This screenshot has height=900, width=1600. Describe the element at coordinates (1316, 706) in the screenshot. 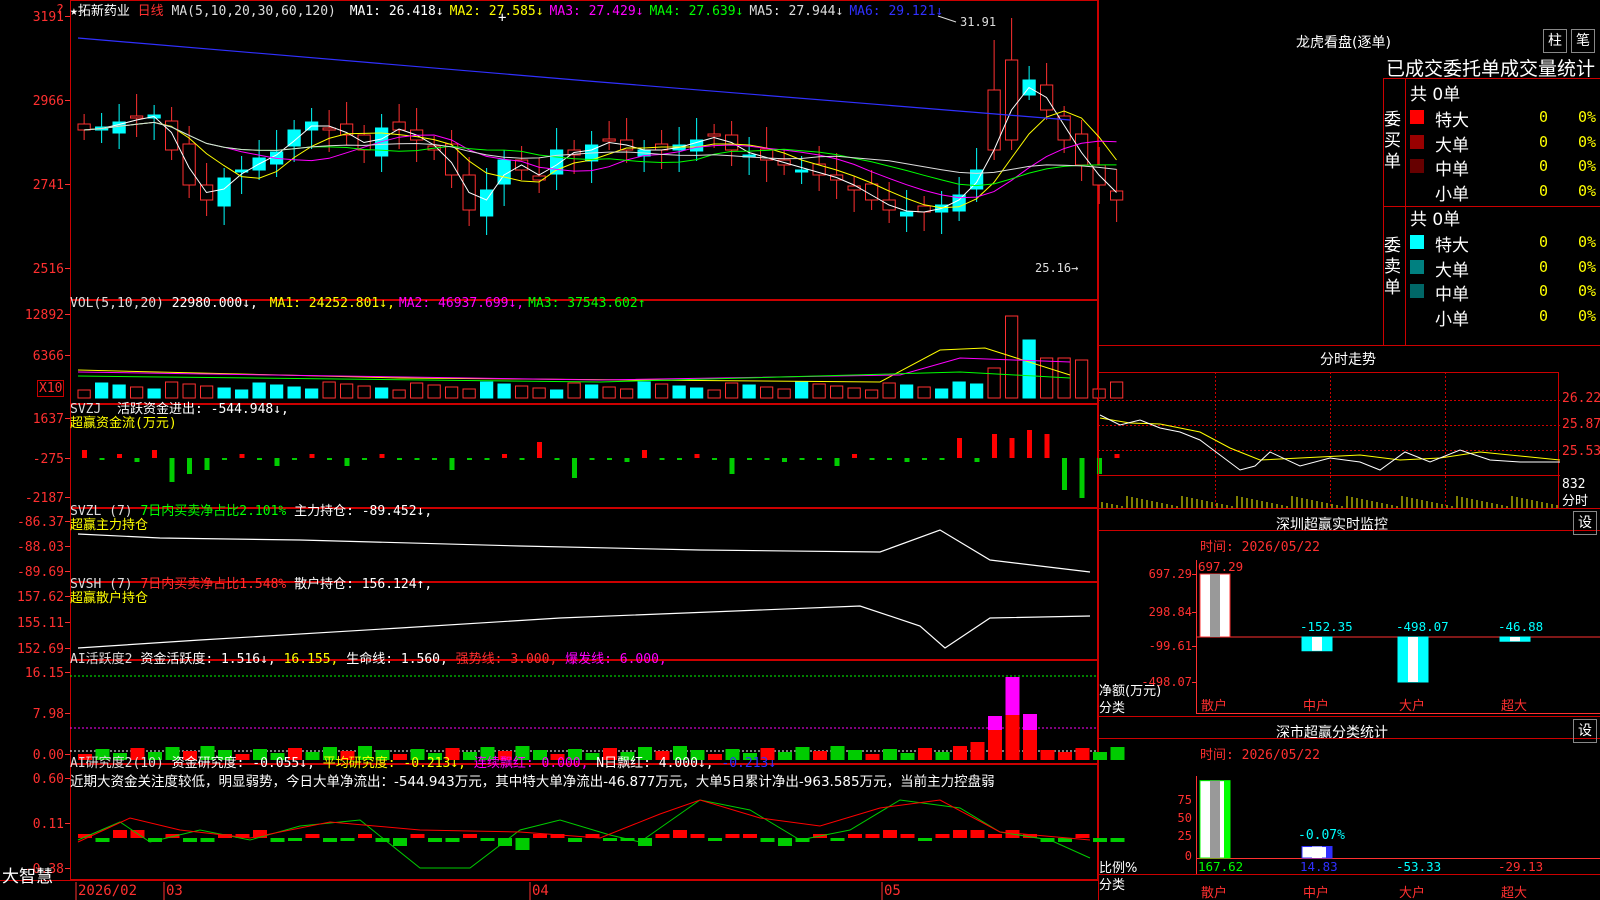

I see `sz-monitor-category: 中户` at that location.